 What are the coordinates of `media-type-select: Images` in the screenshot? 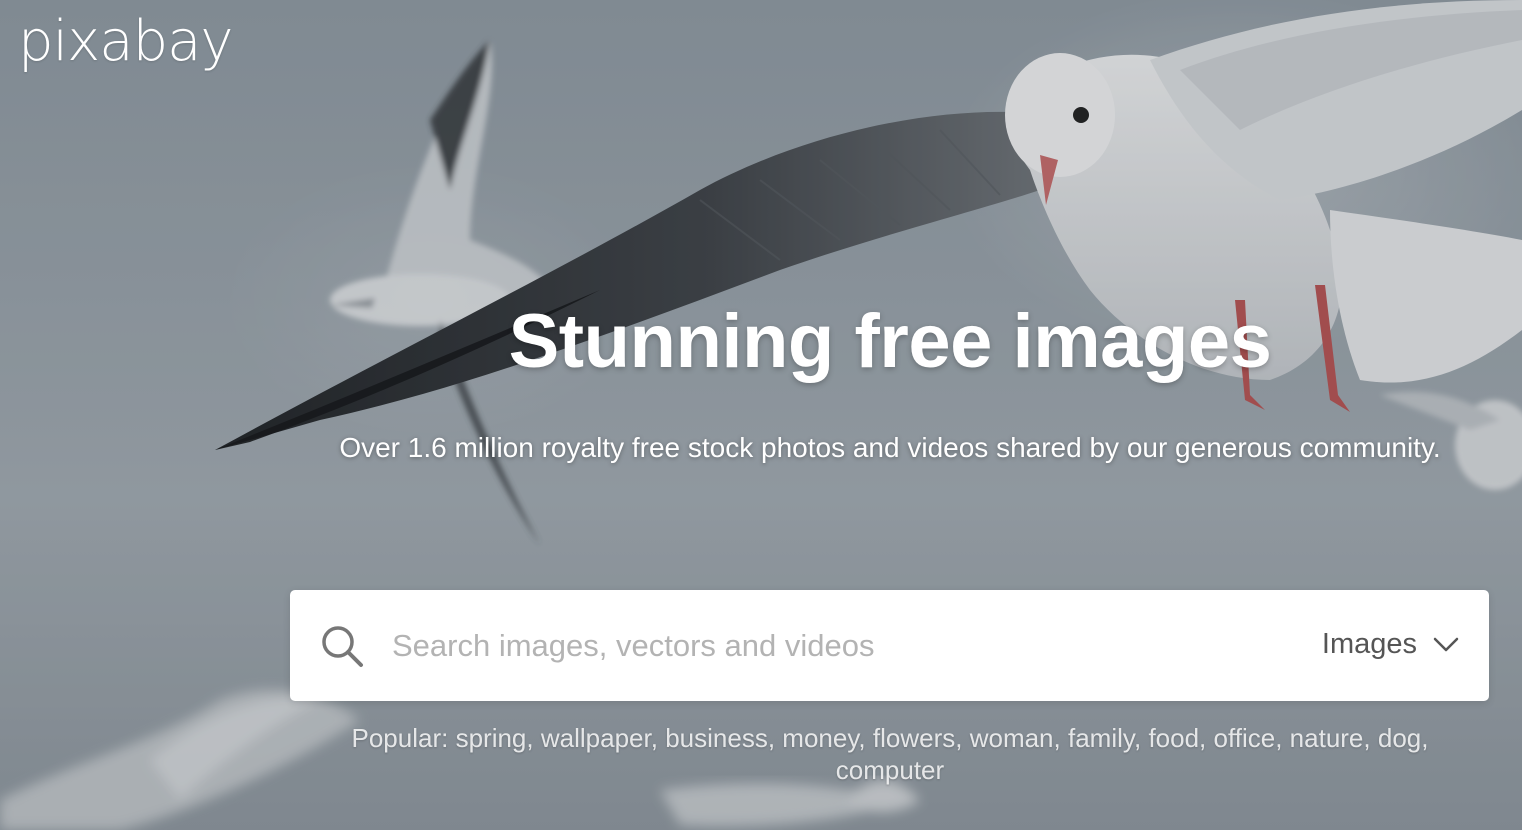 It's located at (1390, 644).